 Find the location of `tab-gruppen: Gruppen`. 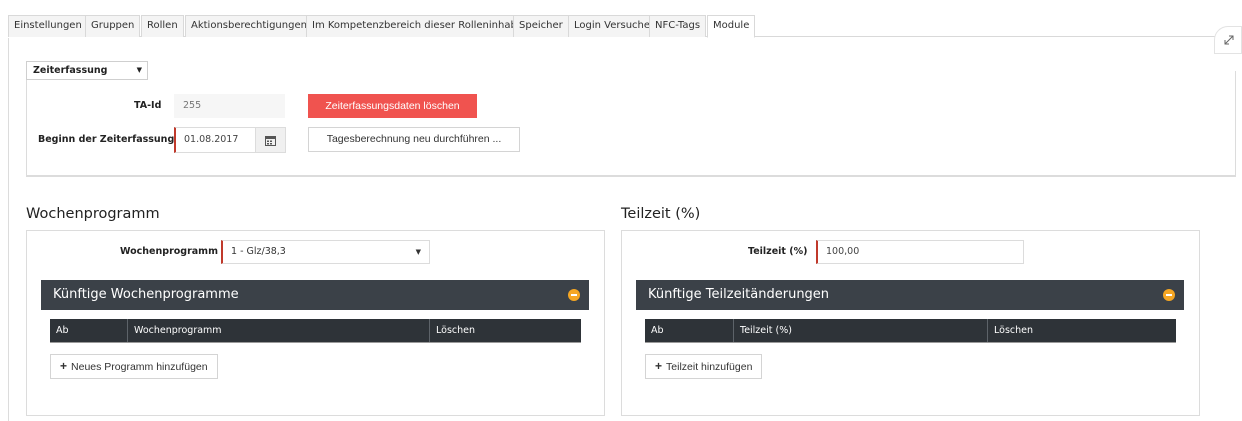

tab-gruppen: Gruppen is located at coordinates (113, 26).